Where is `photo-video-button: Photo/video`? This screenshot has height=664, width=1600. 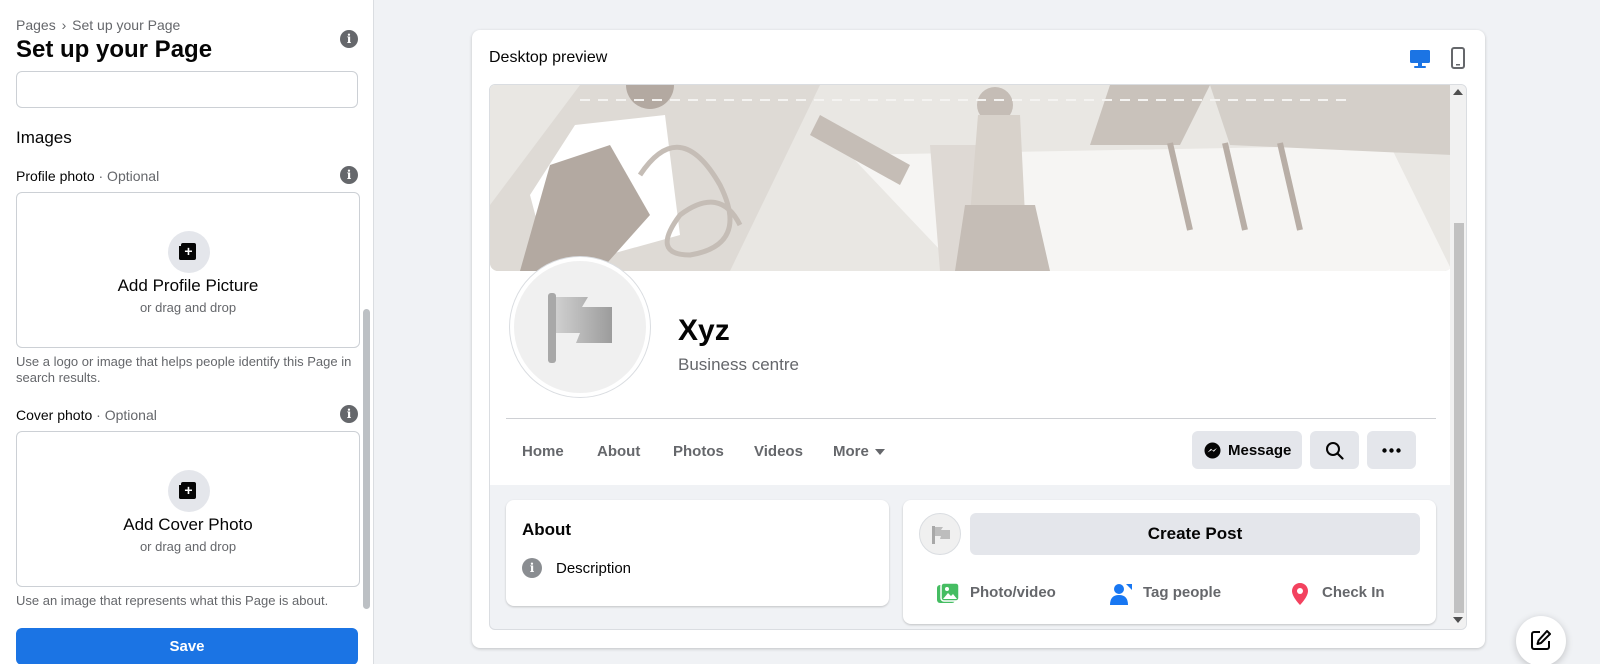
photo-video-button: Photo/video is located at coordinates (996, 596).